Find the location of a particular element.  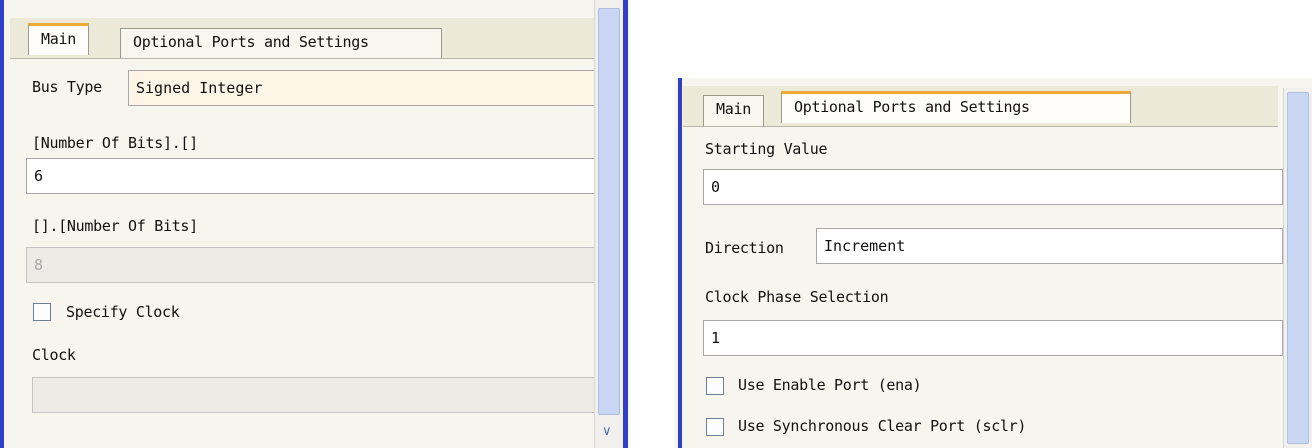

starting-value-field: 0 is located at coordinates (993, 187).